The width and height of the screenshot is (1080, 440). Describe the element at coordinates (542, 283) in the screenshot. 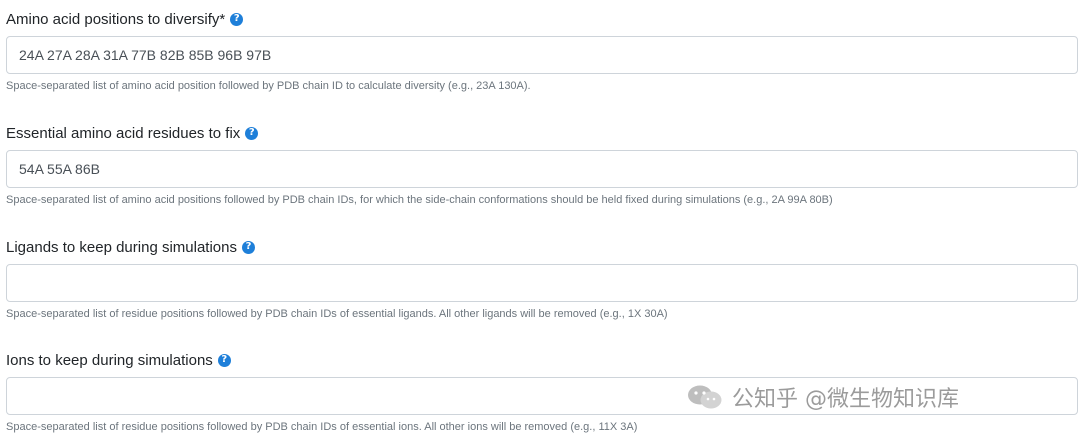

I see `ligands-input` at that location.